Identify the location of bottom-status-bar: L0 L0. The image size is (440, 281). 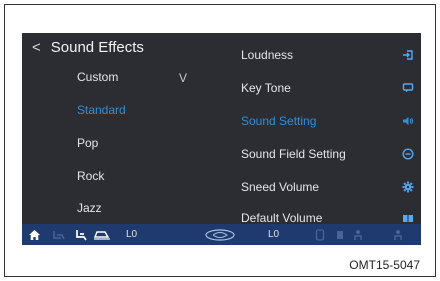
(221, 234).